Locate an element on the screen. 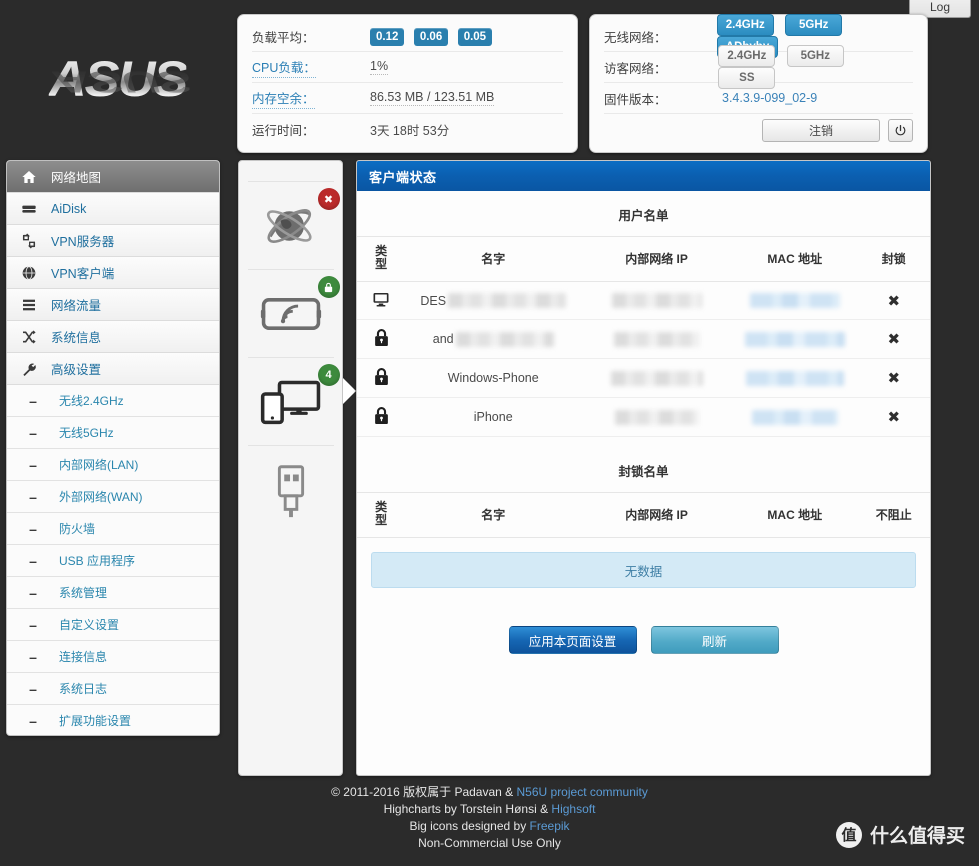 The width and height of the screenshot is (979, 866). sidebar-subitem-connection-info: – 连接信息 is located at coordinates (113, 657).